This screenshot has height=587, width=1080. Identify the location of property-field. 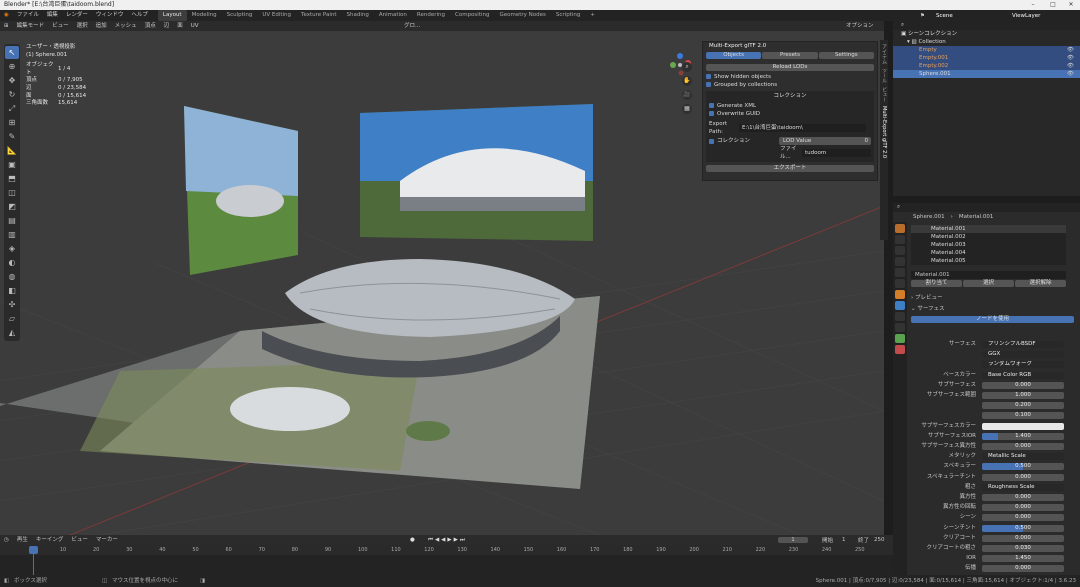
(1023, 426).